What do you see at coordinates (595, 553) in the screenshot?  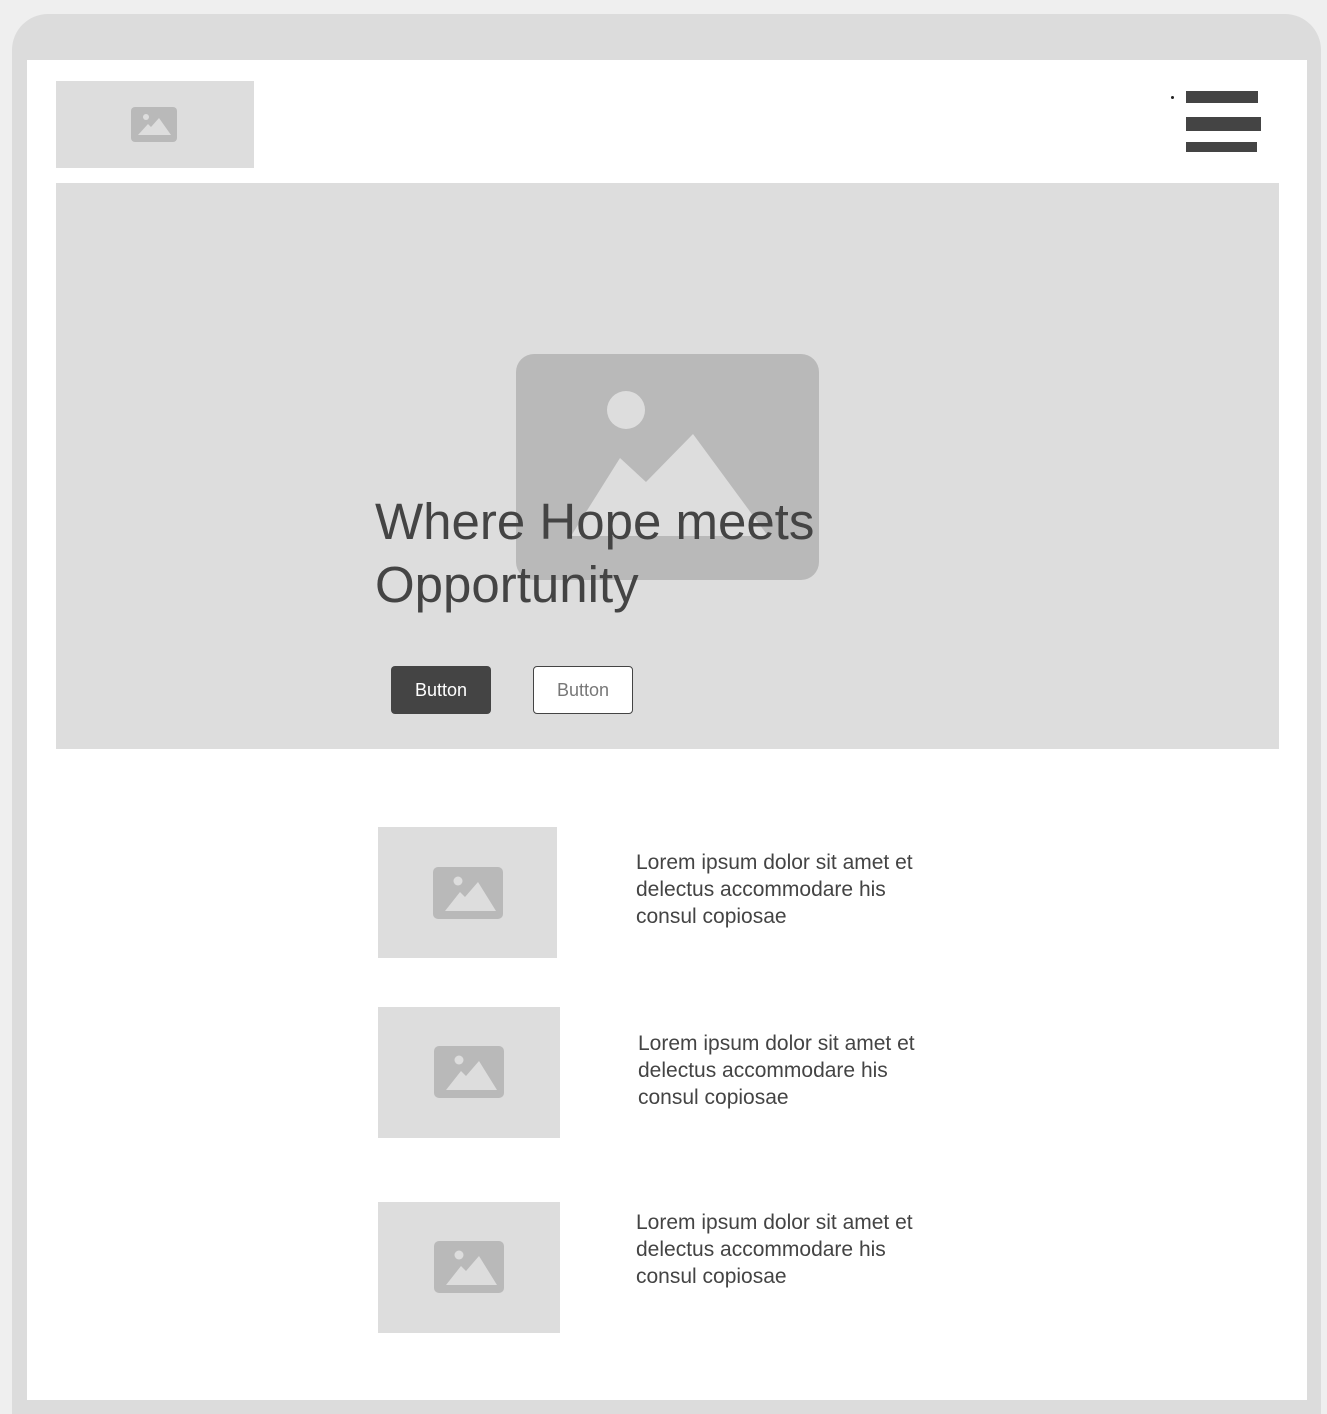 I see `hero-title: Where Hope meets Opportunity` at bounding box center [595, 553].